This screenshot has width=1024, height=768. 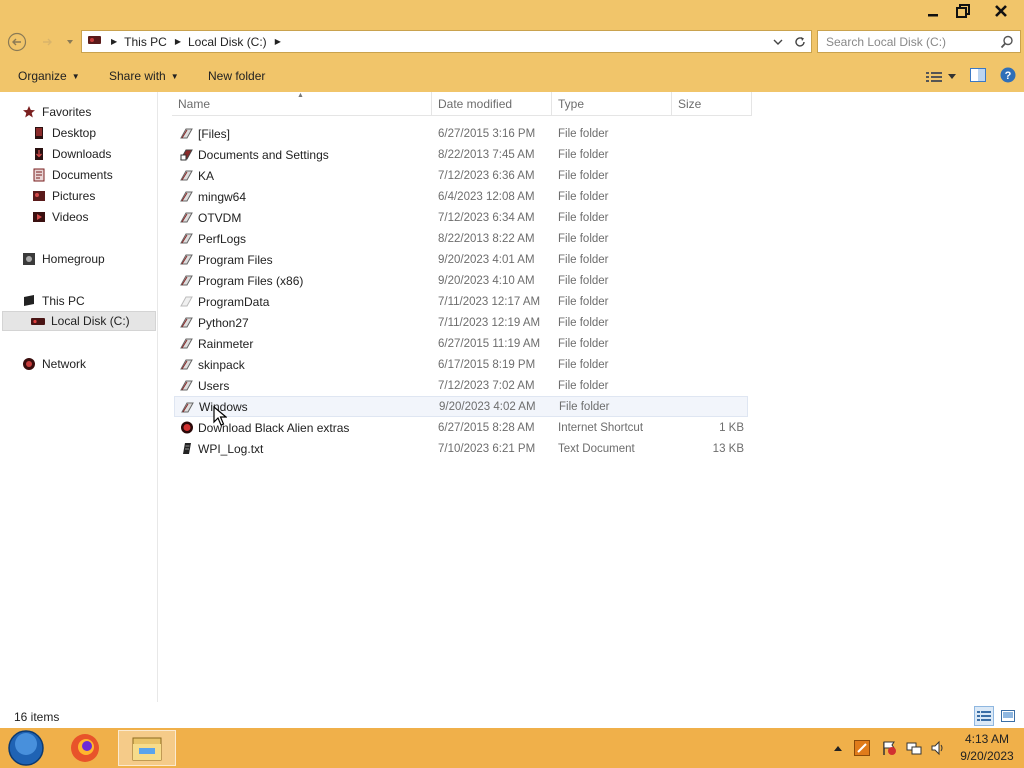 I want to click on file-date: 7/12/2023 6:36 AM, so click(x=486, y=175).